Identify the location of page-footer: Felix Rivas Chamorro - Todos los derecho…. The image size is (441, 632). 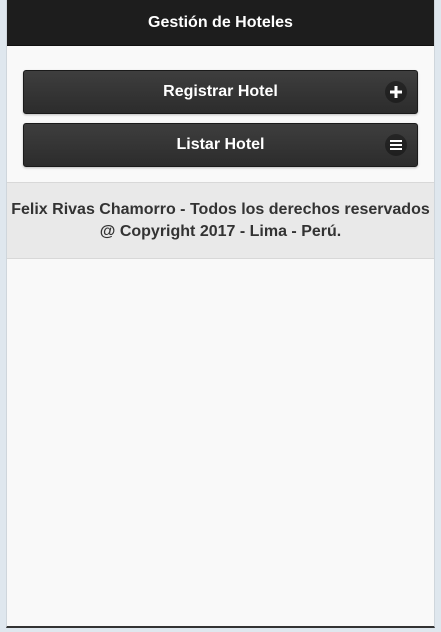
(220, 220).